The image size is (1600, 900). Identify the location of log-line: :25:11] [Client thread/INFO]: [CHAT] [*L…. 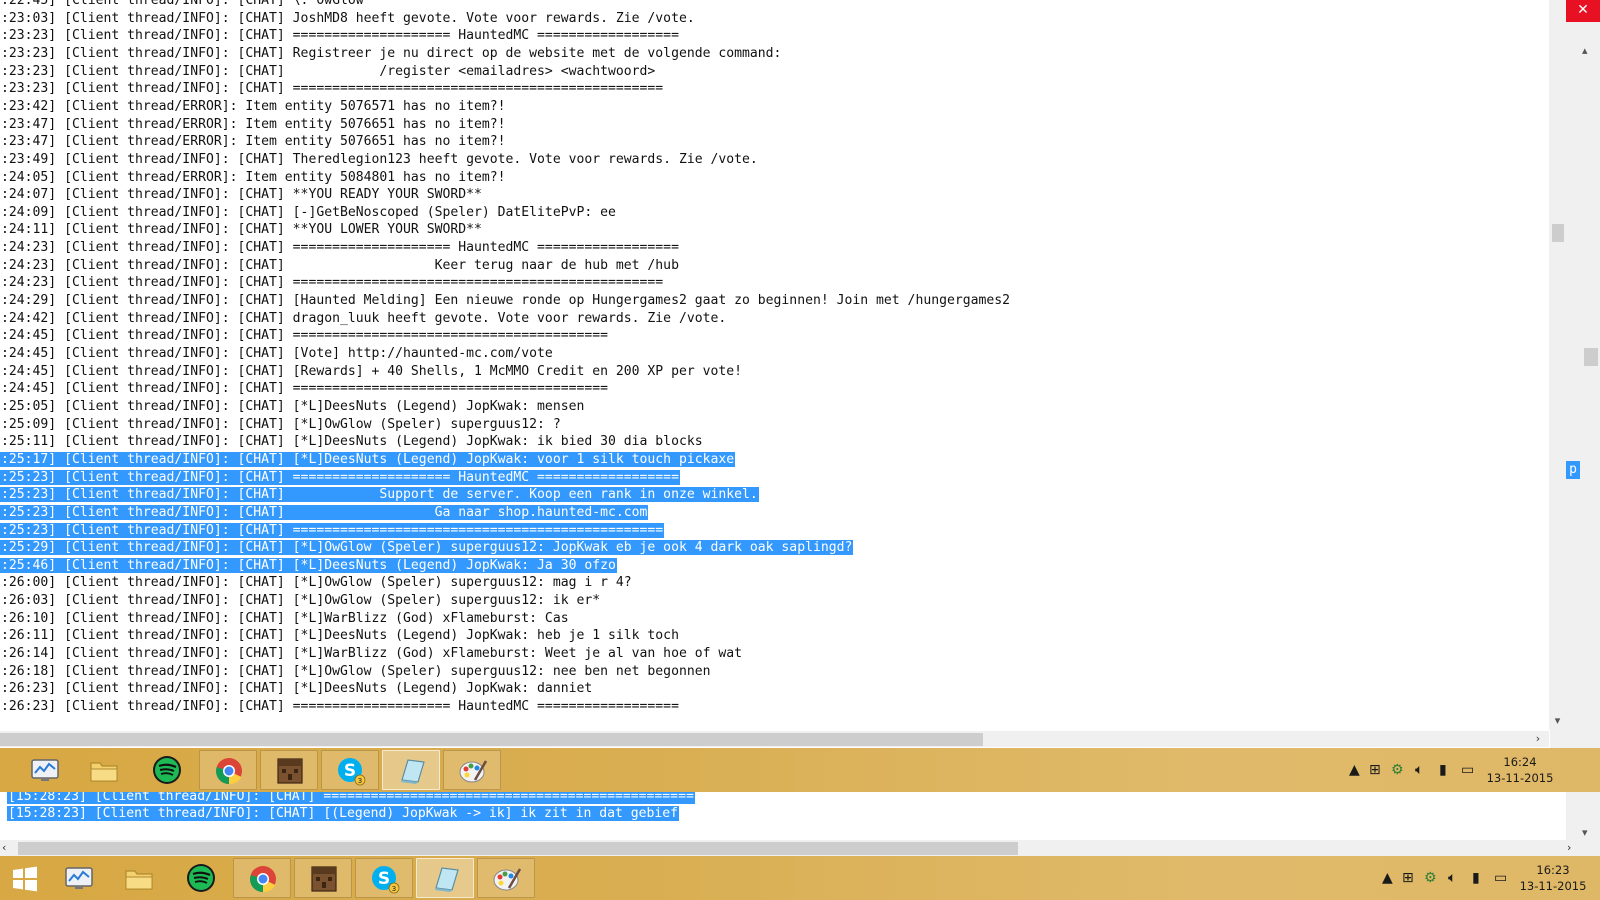
(352, 442).